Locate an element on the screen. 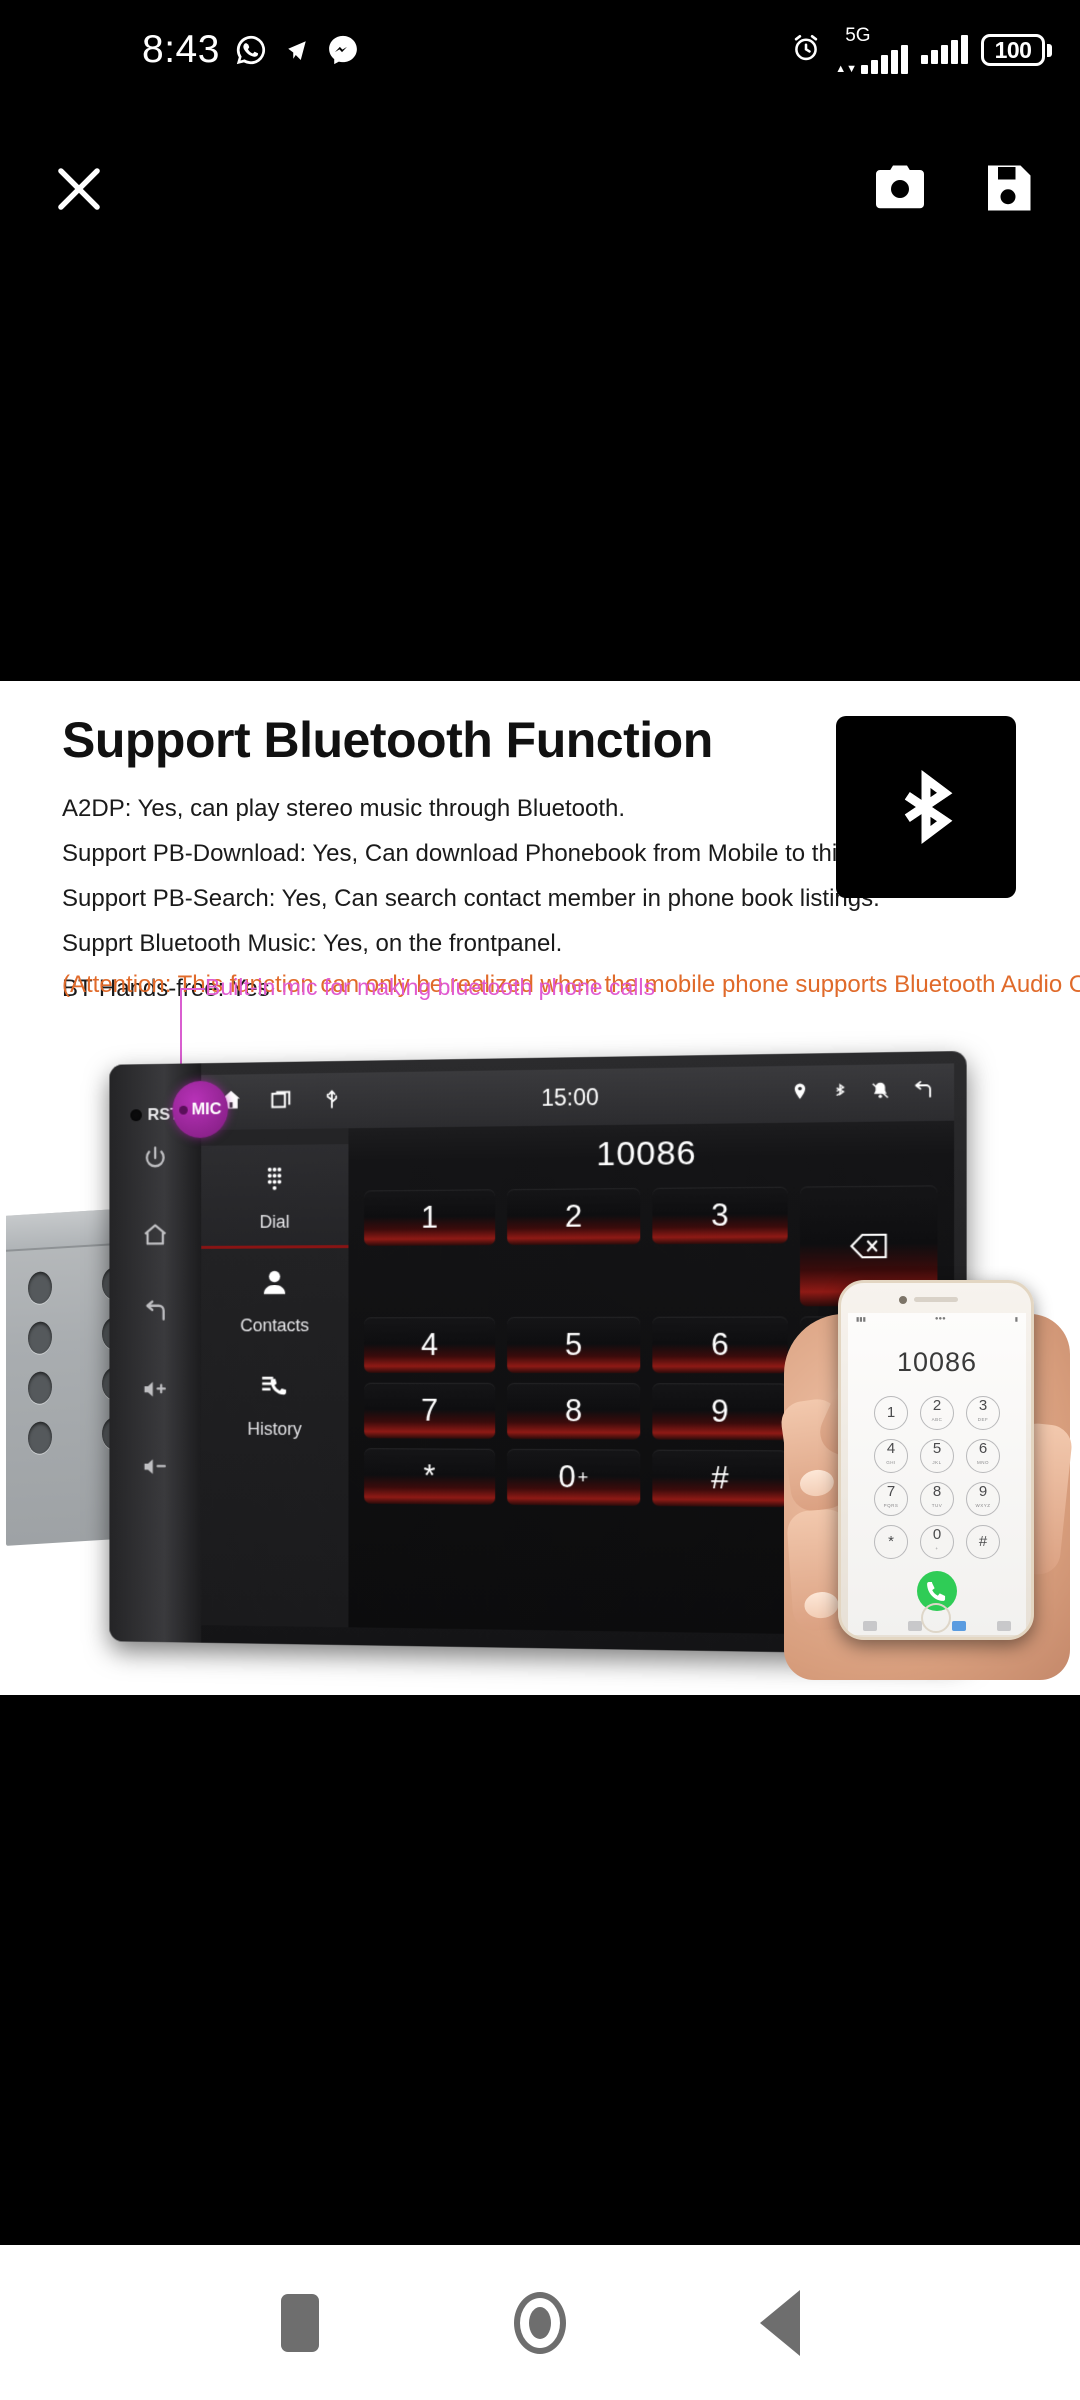 This screenshot has height=2400, width=1080. home-icon is located at coordinates (540, 2322).